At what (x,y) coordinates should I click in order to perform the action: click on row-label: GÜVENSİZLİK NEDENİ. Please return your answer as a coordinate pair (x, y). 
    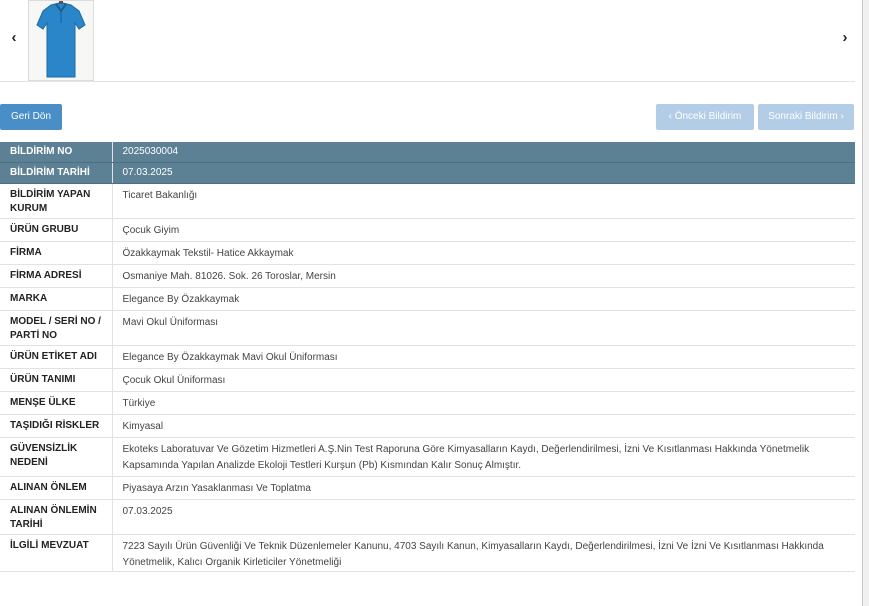
    Looking at the image, I should click on (56, 457).